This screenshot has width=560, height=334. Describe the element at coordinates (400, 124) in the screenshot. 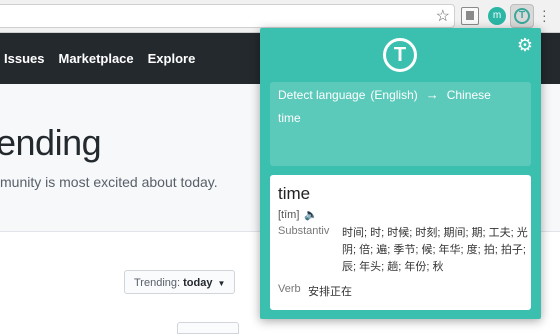

I see `translation-input-card: Detect language (English) → Chinese time` at that location.